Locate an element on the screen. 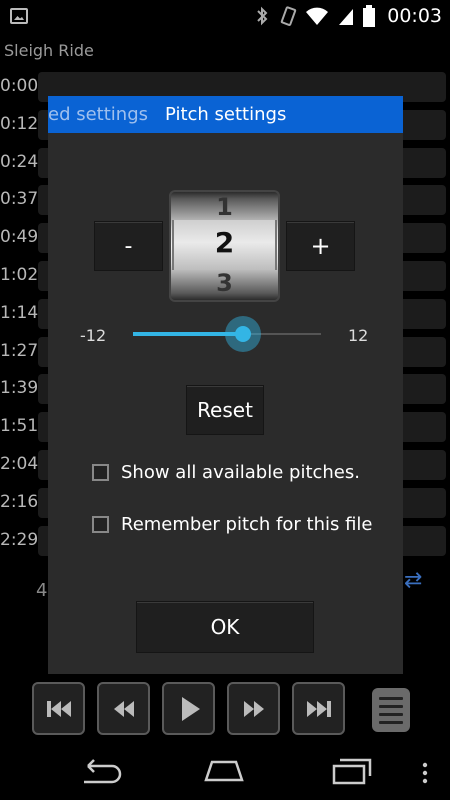 This screenshot has height=800, width=450. picker-value-selected: 2 is located at coordinates (224, 242).